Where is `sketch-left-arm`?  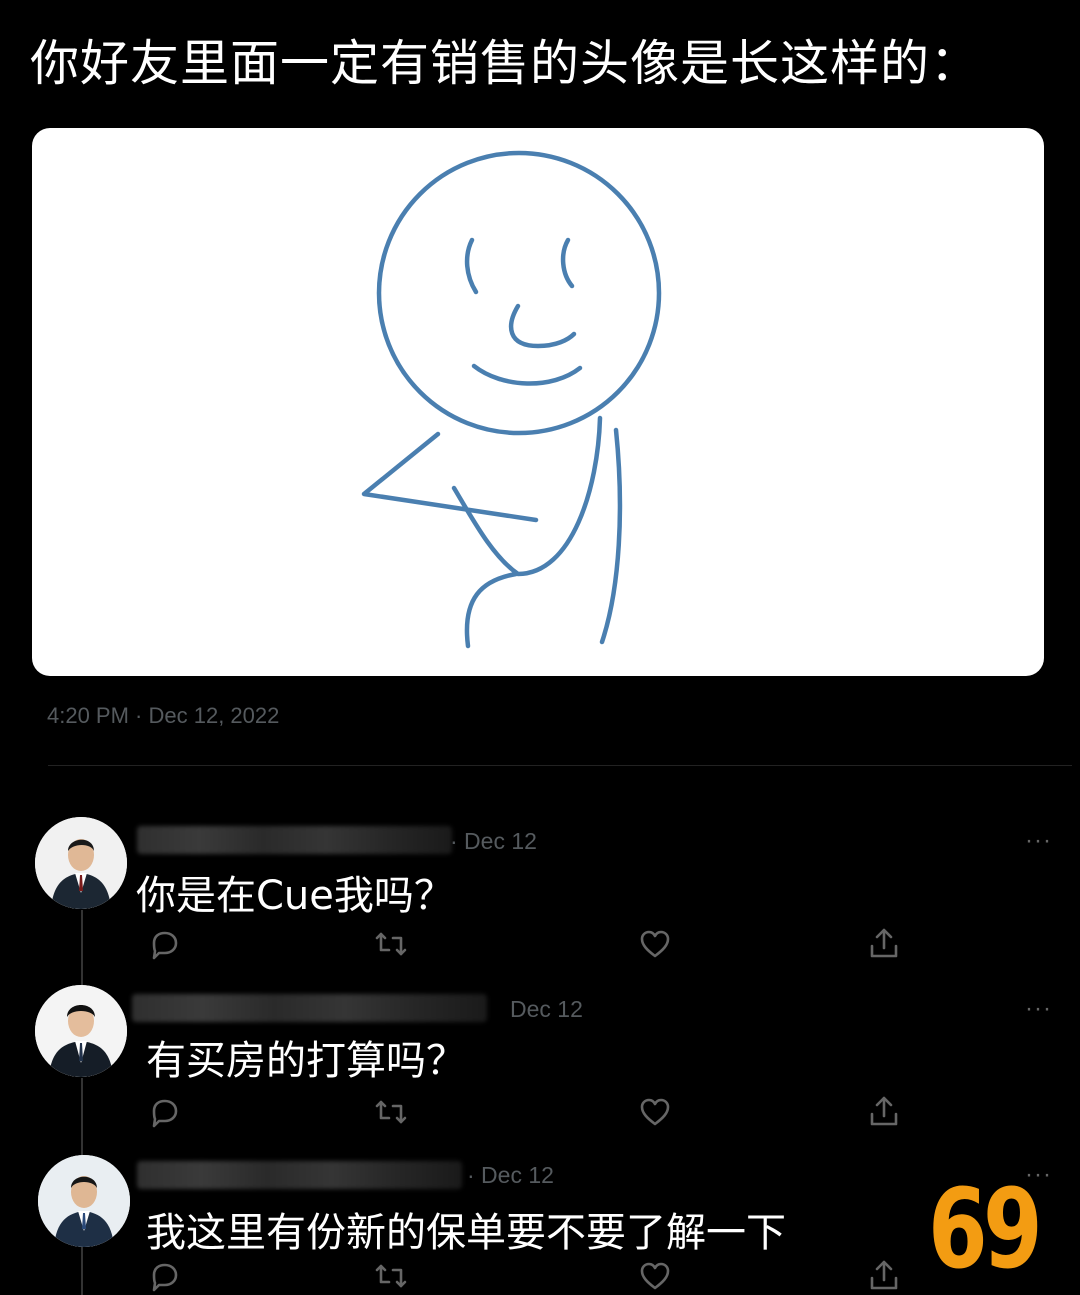 sketch-left-arm is located at coordinates (450, 477).